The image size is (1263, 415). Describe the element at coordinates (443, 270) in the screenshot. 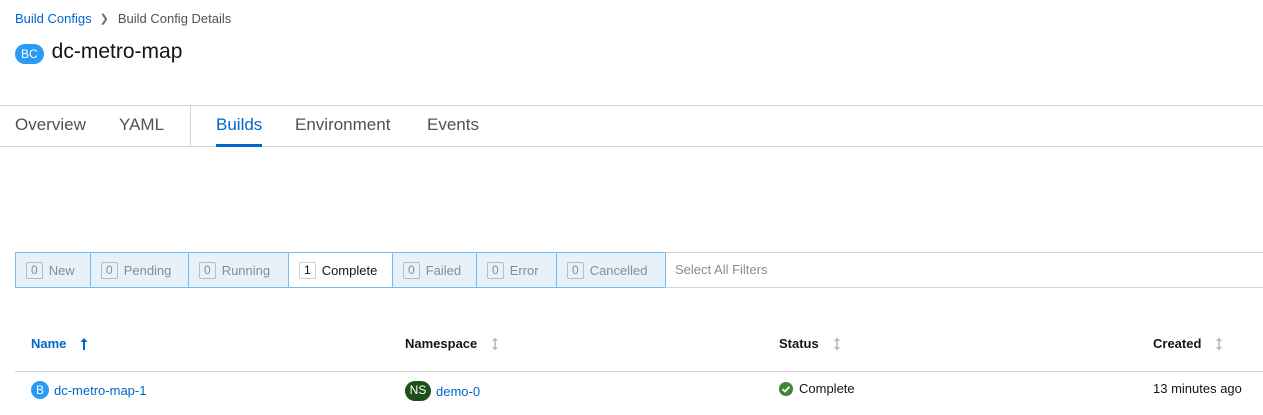

I see `filter-label: Failed` at that location.